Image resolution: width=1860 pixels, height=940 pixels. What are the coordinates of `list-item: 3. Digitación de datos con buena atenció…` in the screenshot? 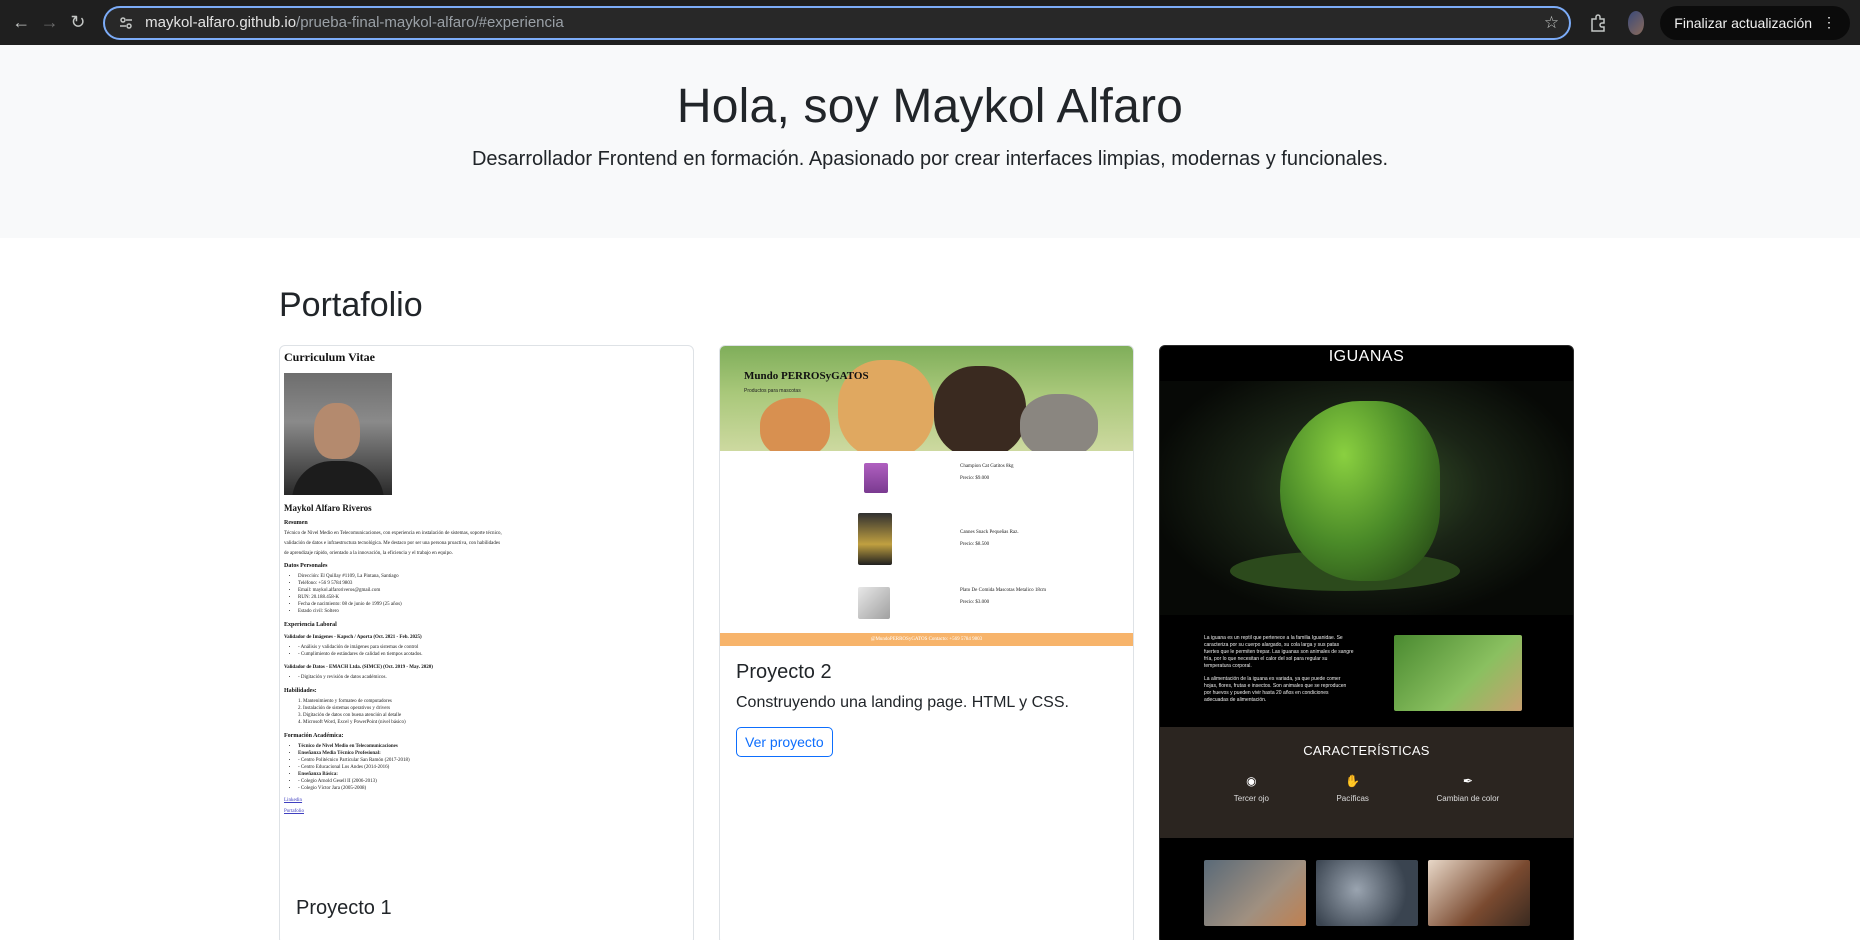 It's located at (350, 715).